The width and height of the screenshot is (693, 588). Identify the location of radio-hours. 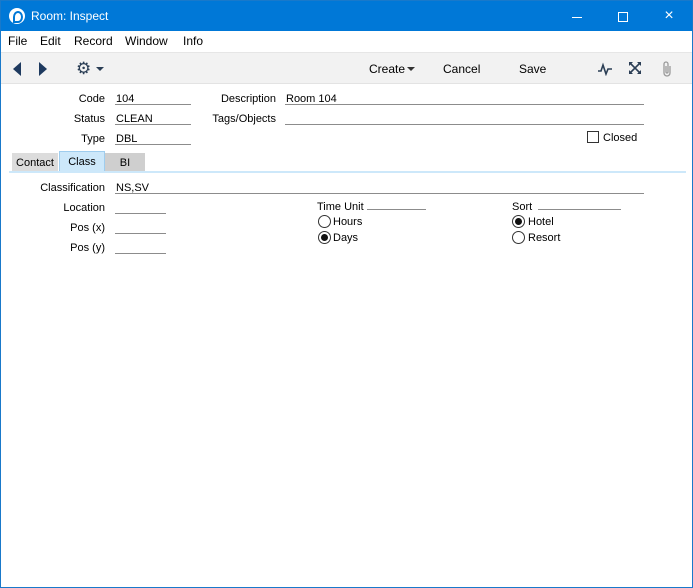
(324, 221).